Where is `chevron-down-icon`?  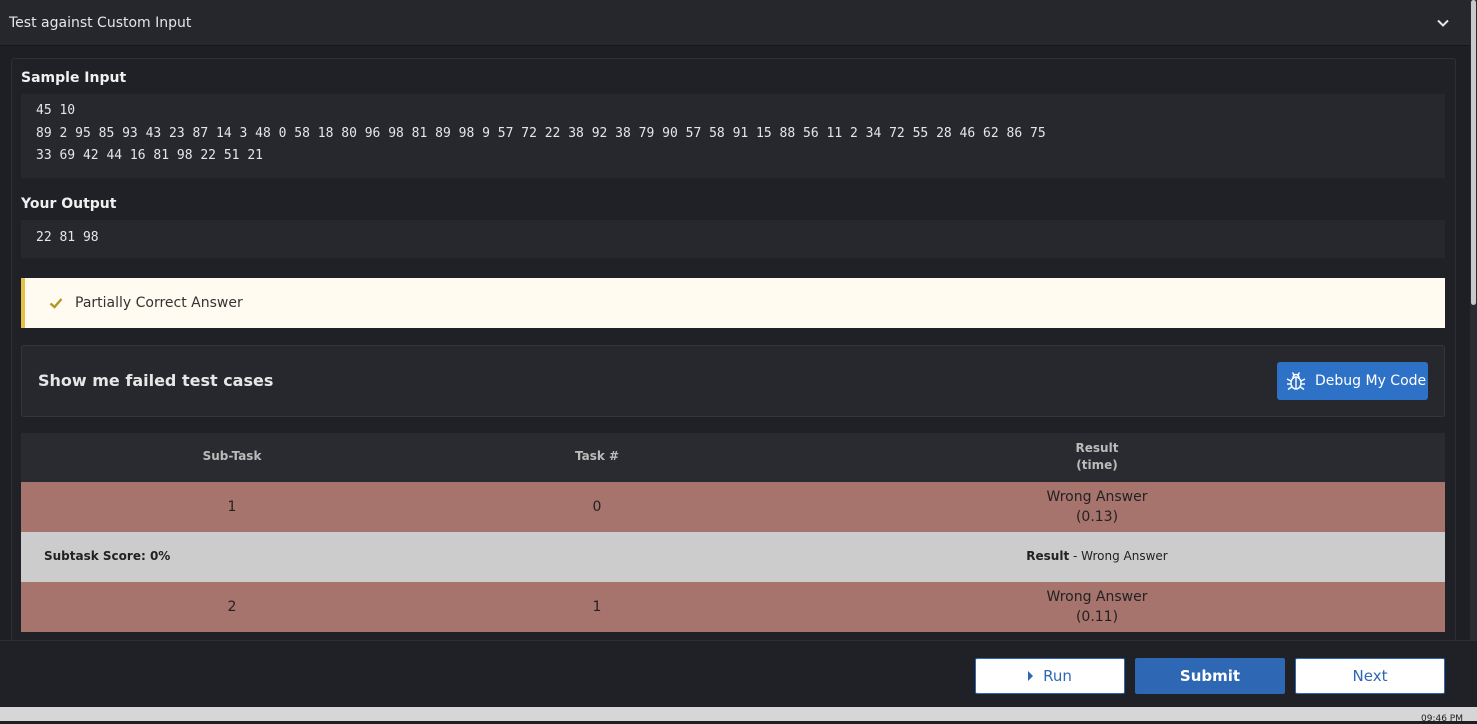
chevron-down-icon is located at coordinates (1443, 23).